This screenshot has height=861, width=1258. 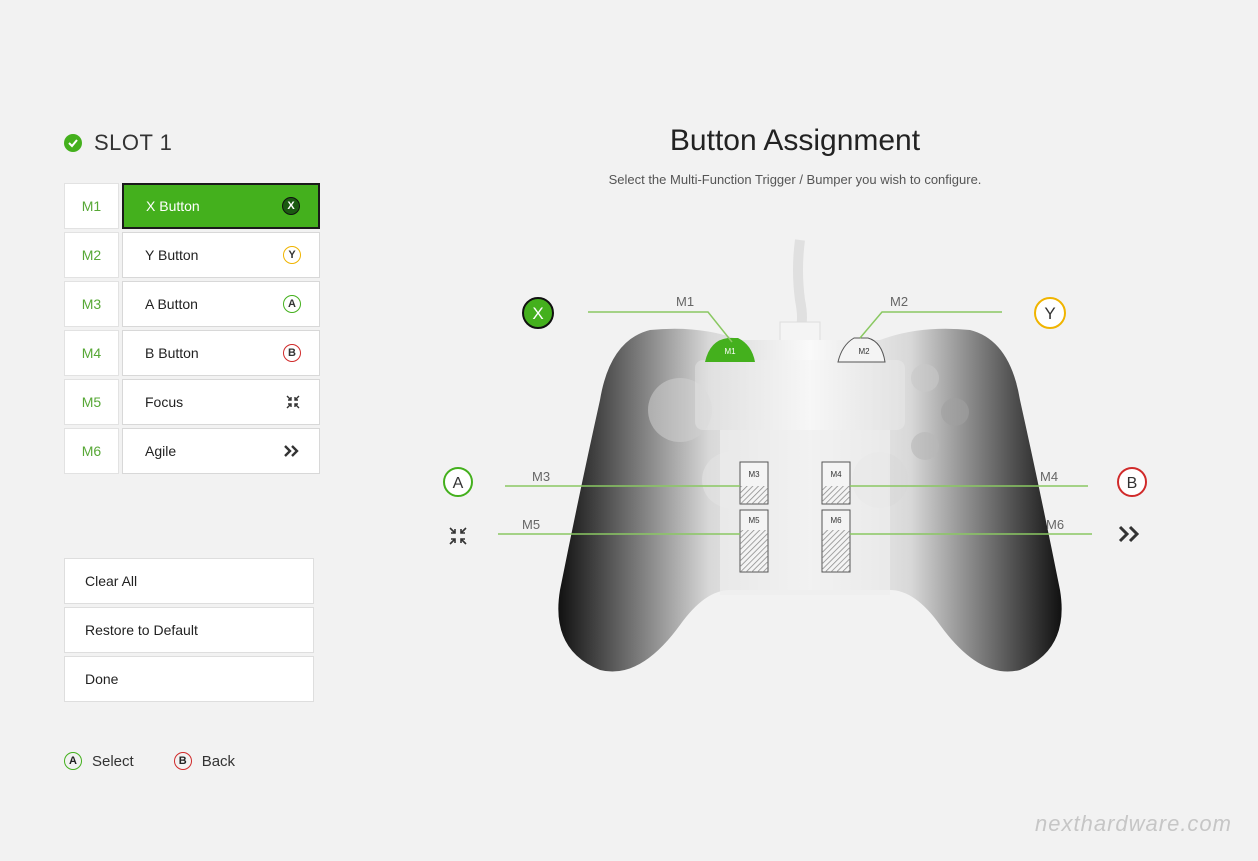 I want to click on assign-label: X Button, so click(x=173, y=206).